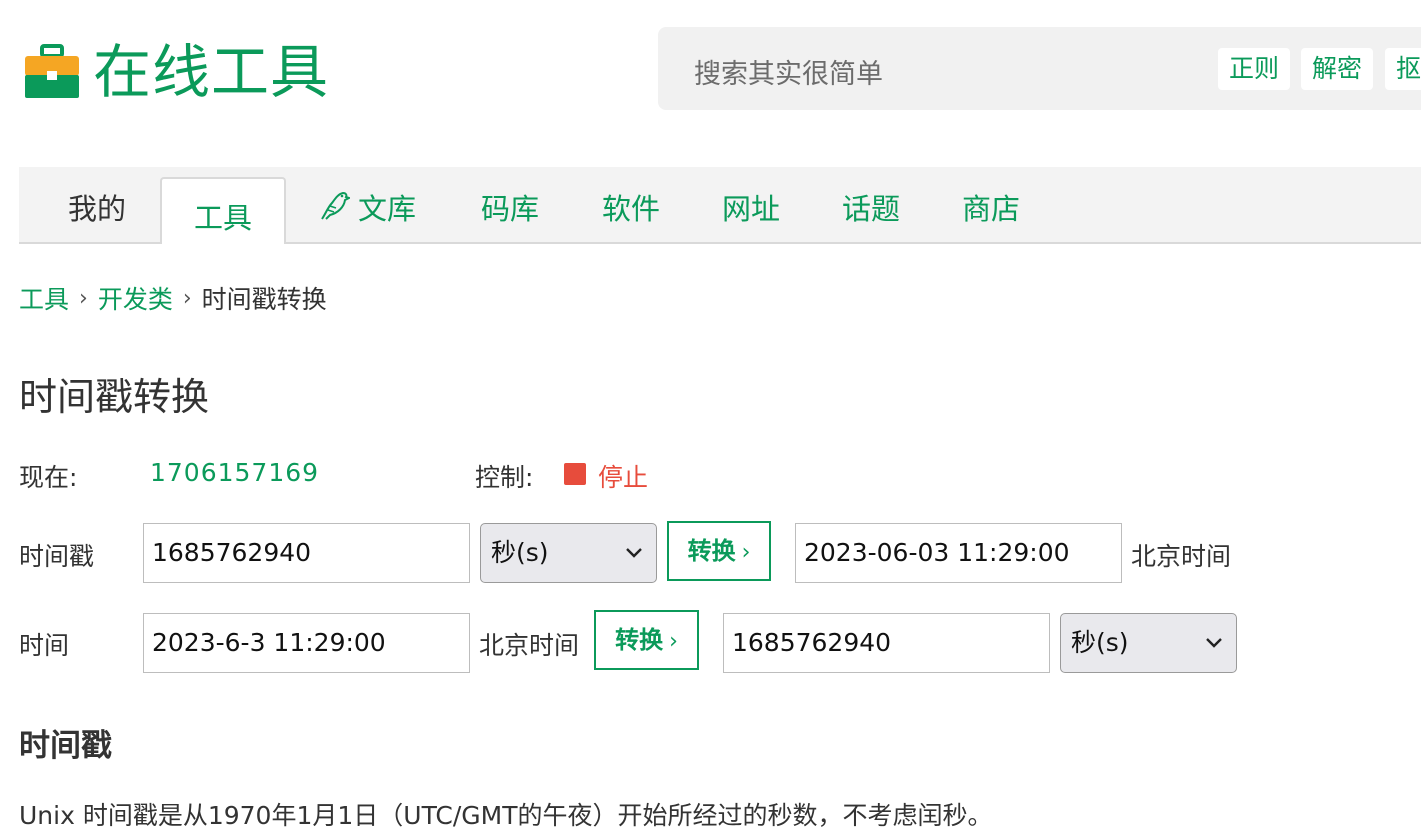  Describe the element at coordinates (886, 643) in the screenshot. I see `timestamp-result: 1685762940` at that location.